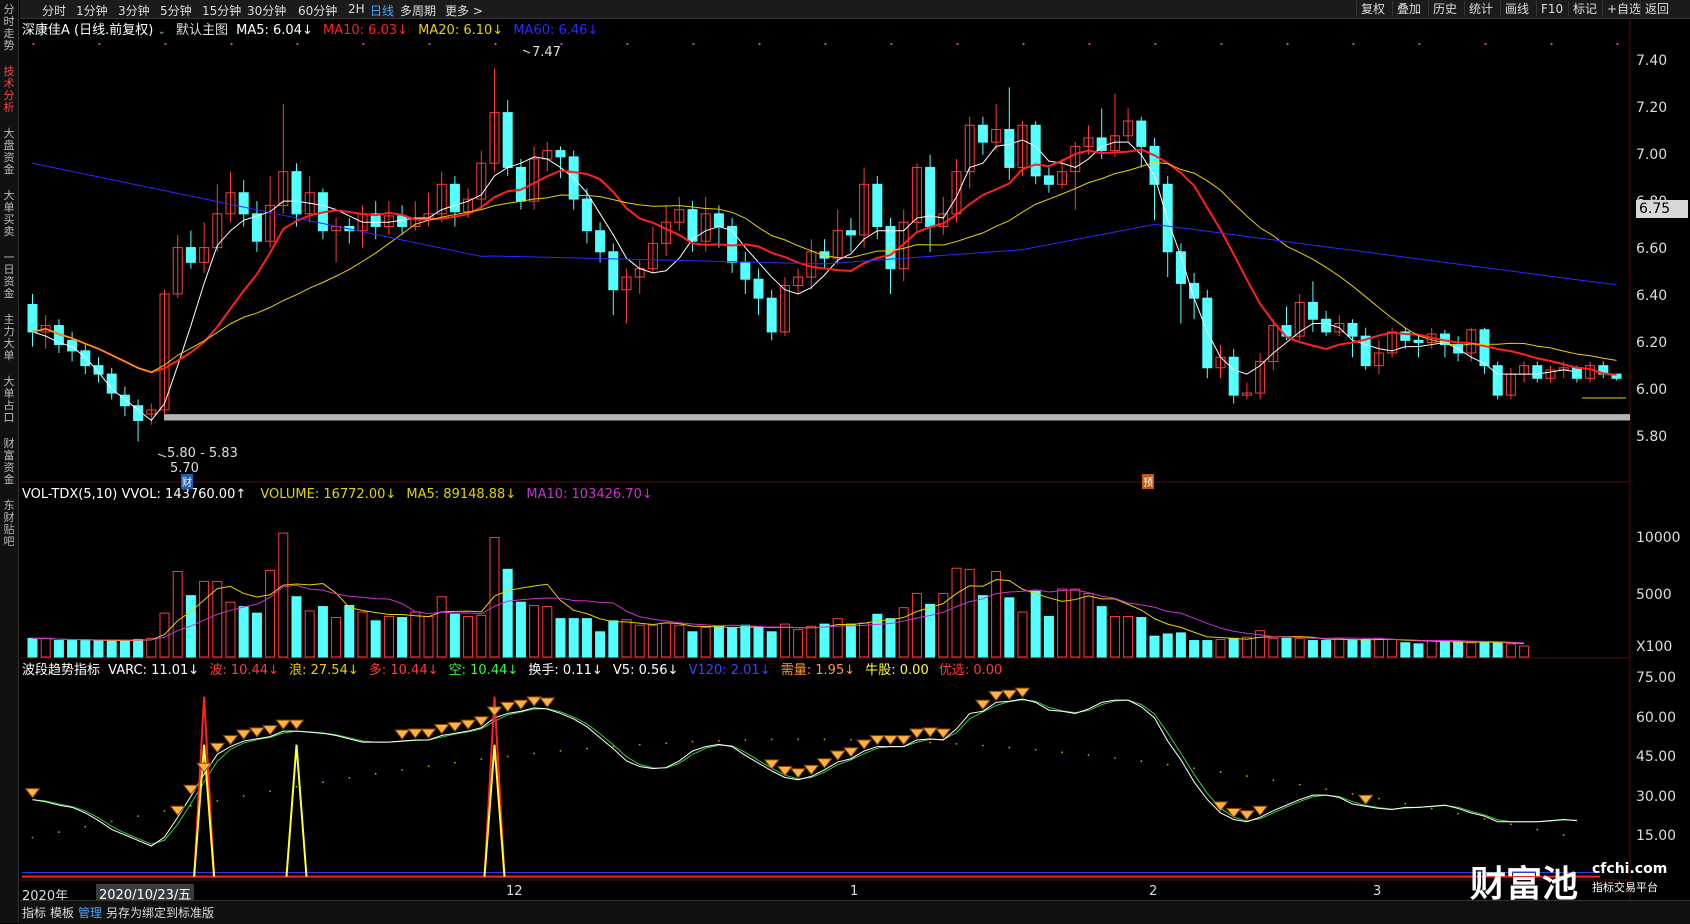  I want to click on axis-tick-label: 60.00, so click(1656, 718).